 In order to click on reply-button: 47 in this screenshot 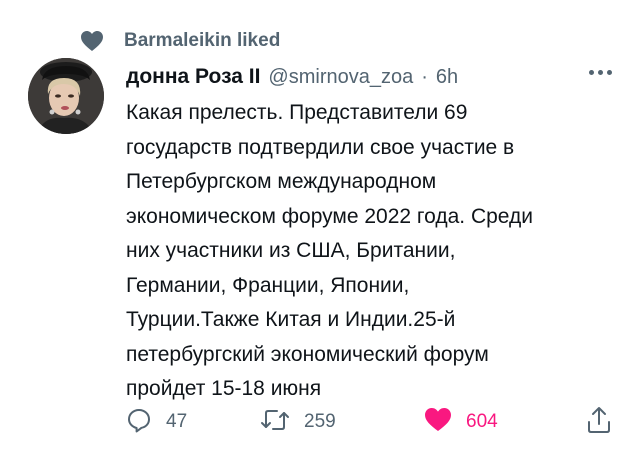, I will do `click(156, 422)`.